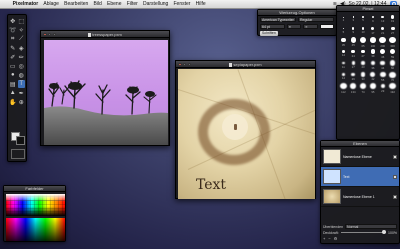 The width and height of the screenshot is (400, 249). Describe the element at coordinates (324, 238) in the screenshot. I see `add-layer-icon: +` at that location.